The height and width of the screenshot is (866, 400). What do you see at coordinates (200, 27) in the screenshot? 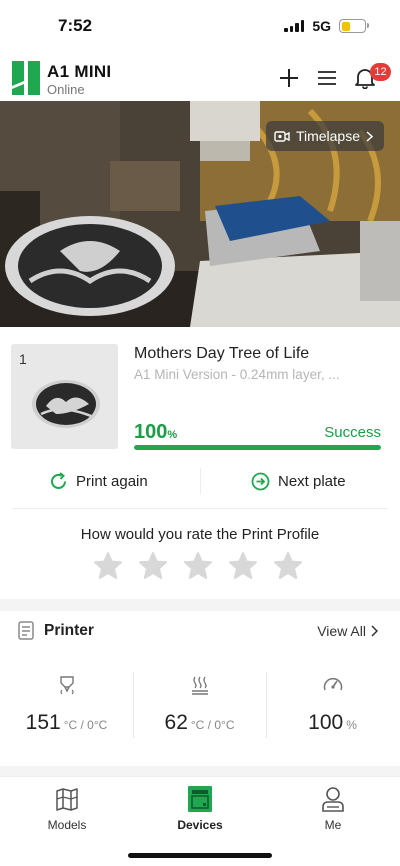
I see `status-bar: 7:52 5G` at bounding box center [200, 27].